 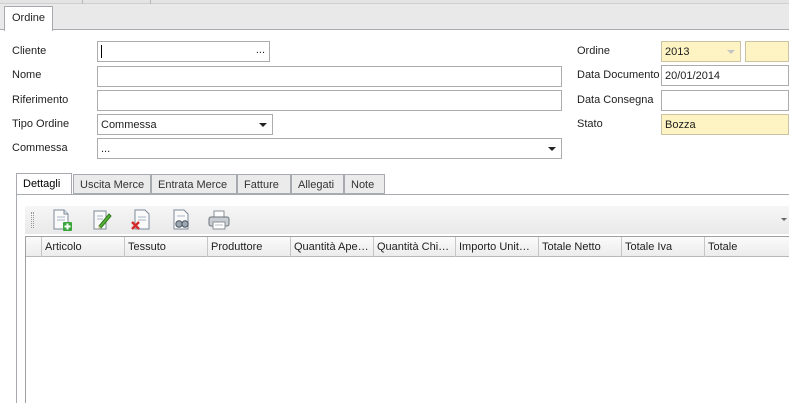 What do you see at coordinates (101, 51) in the screenshot?
I see `text-caret` at bounding box center [101, 51].